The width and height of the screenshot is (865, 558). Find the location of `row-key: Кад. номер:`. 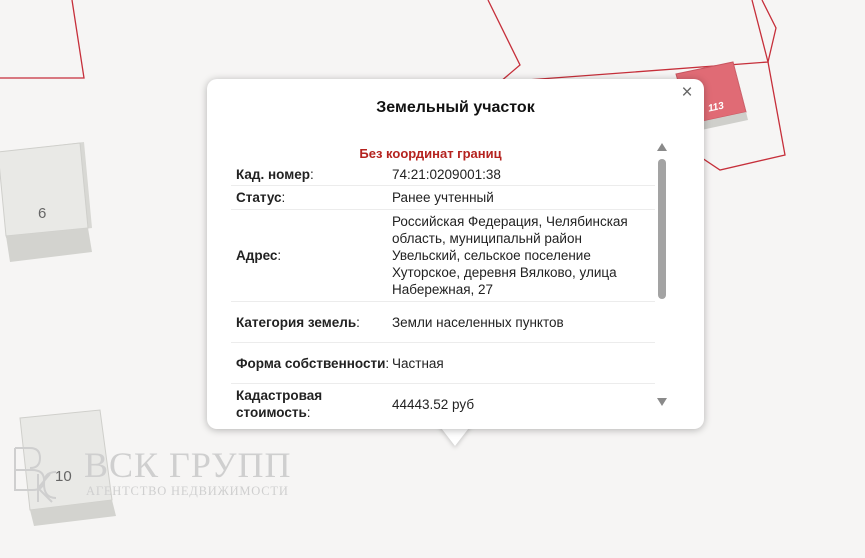

row-key: Кад. номер: is located at coordinates (275, 174).